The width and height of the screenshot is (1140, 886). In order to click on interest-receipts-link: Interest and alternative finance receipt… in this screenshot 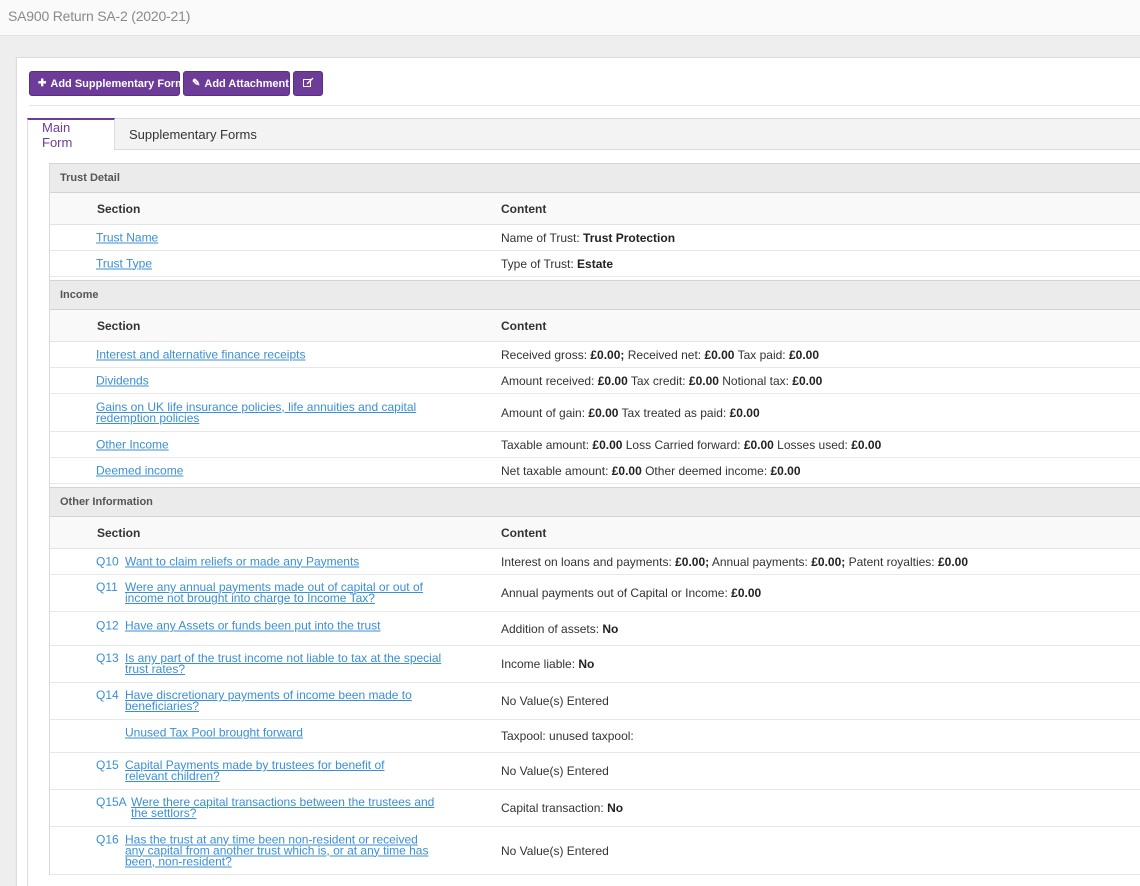, I will do `click(276, 354)`.